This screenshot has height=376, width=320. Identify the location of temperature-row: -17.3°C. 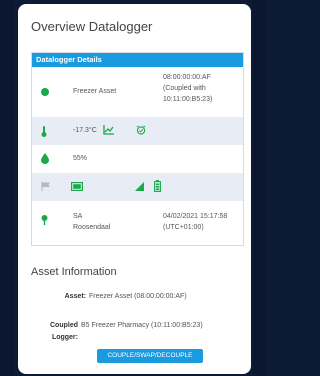
(137, 131).